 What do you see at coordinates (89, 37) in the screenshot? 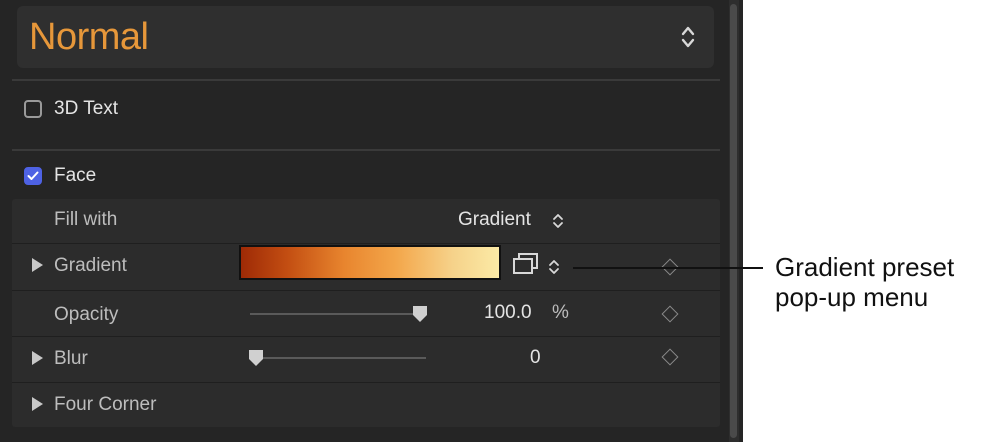
I see `preset-value: Normal` at bounding box center [89, 37].